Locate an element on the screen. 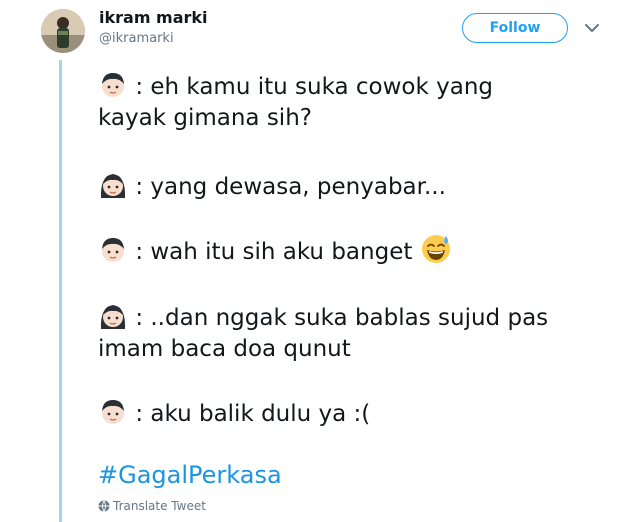  girl-face-icon is located at coordinates (113, 189).